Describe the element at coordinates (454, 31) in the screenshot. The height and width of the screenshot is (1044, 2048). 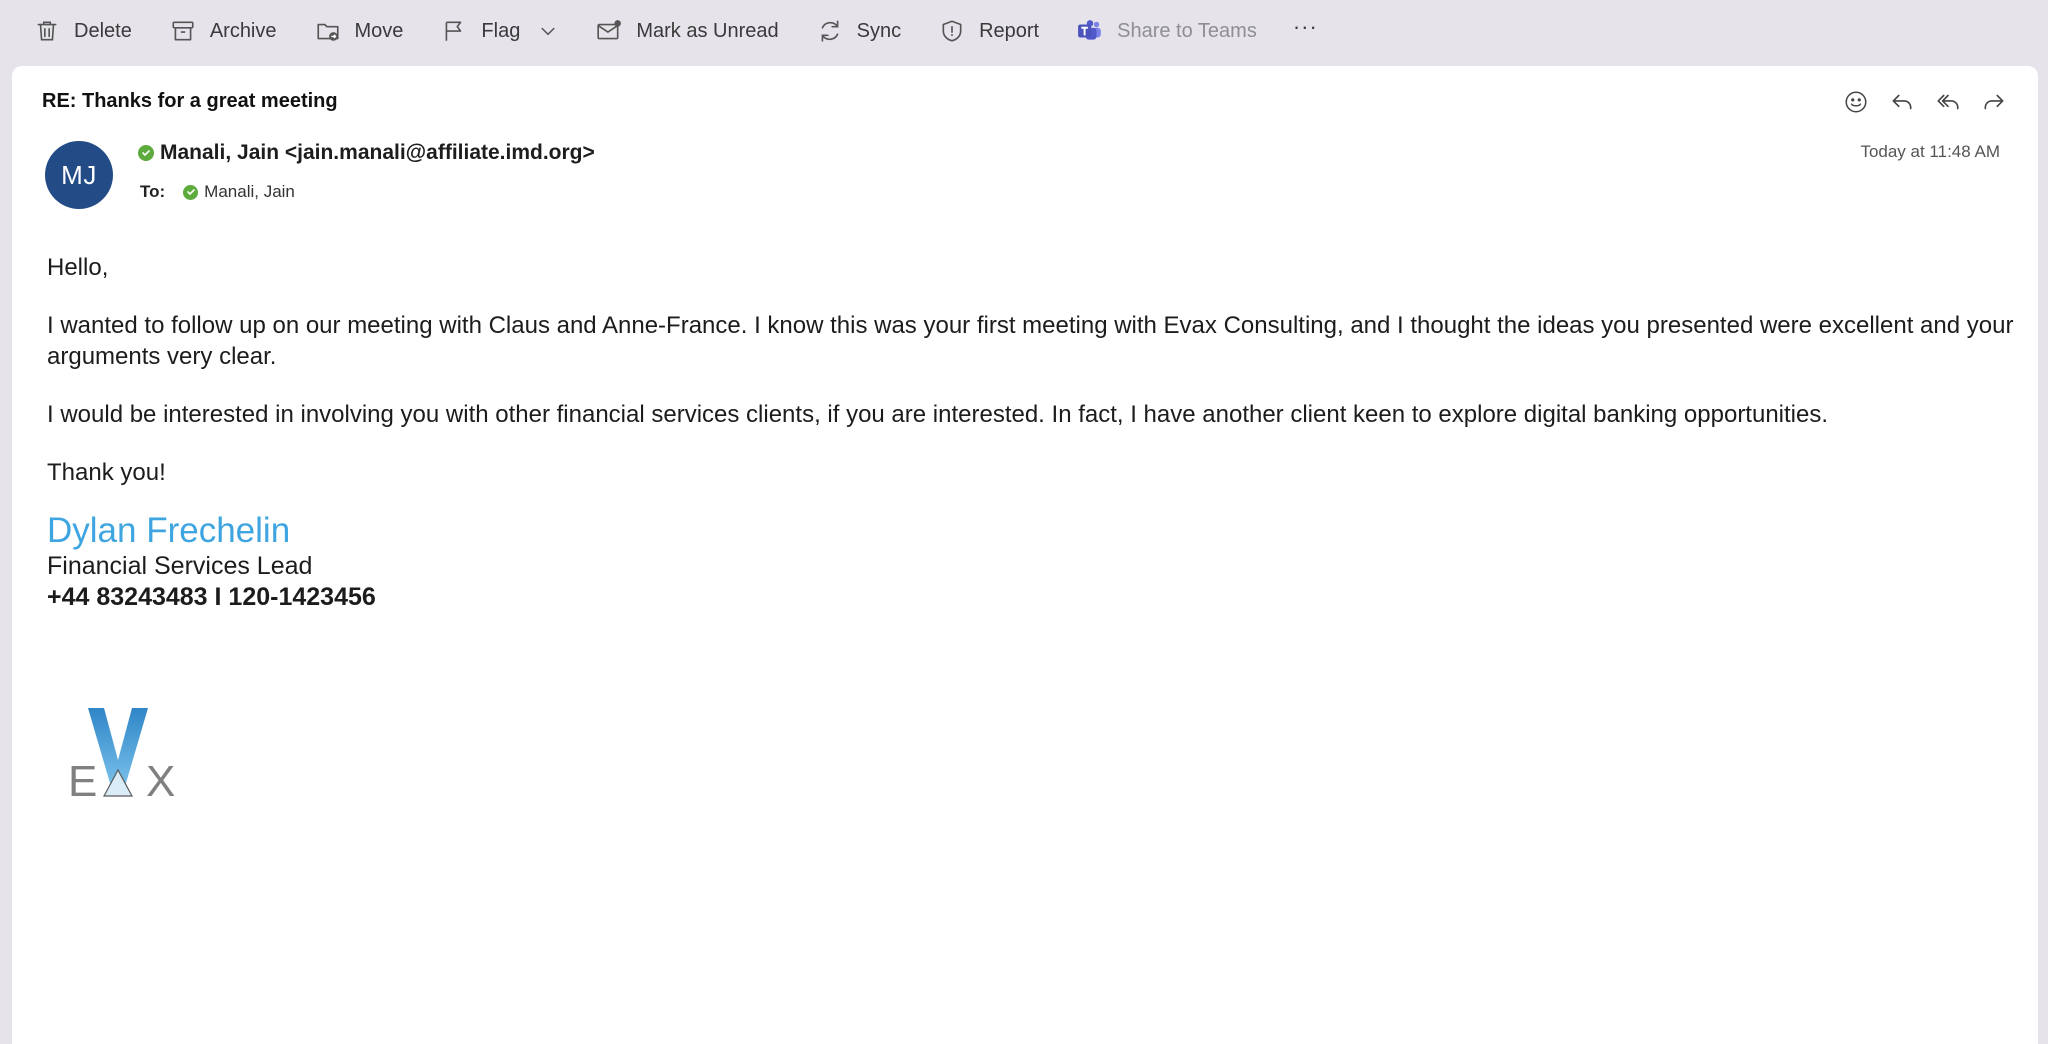
I see `flag-icon` at that location.